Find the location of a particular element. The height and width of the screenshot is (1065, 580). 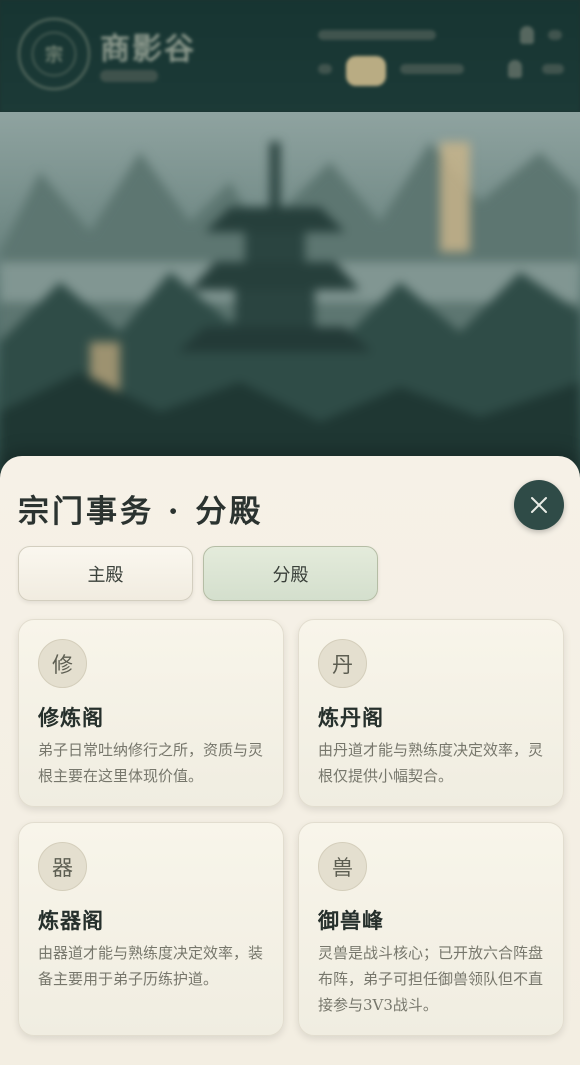

card-title: 修炼阁 is located at coordinates (71, 717).